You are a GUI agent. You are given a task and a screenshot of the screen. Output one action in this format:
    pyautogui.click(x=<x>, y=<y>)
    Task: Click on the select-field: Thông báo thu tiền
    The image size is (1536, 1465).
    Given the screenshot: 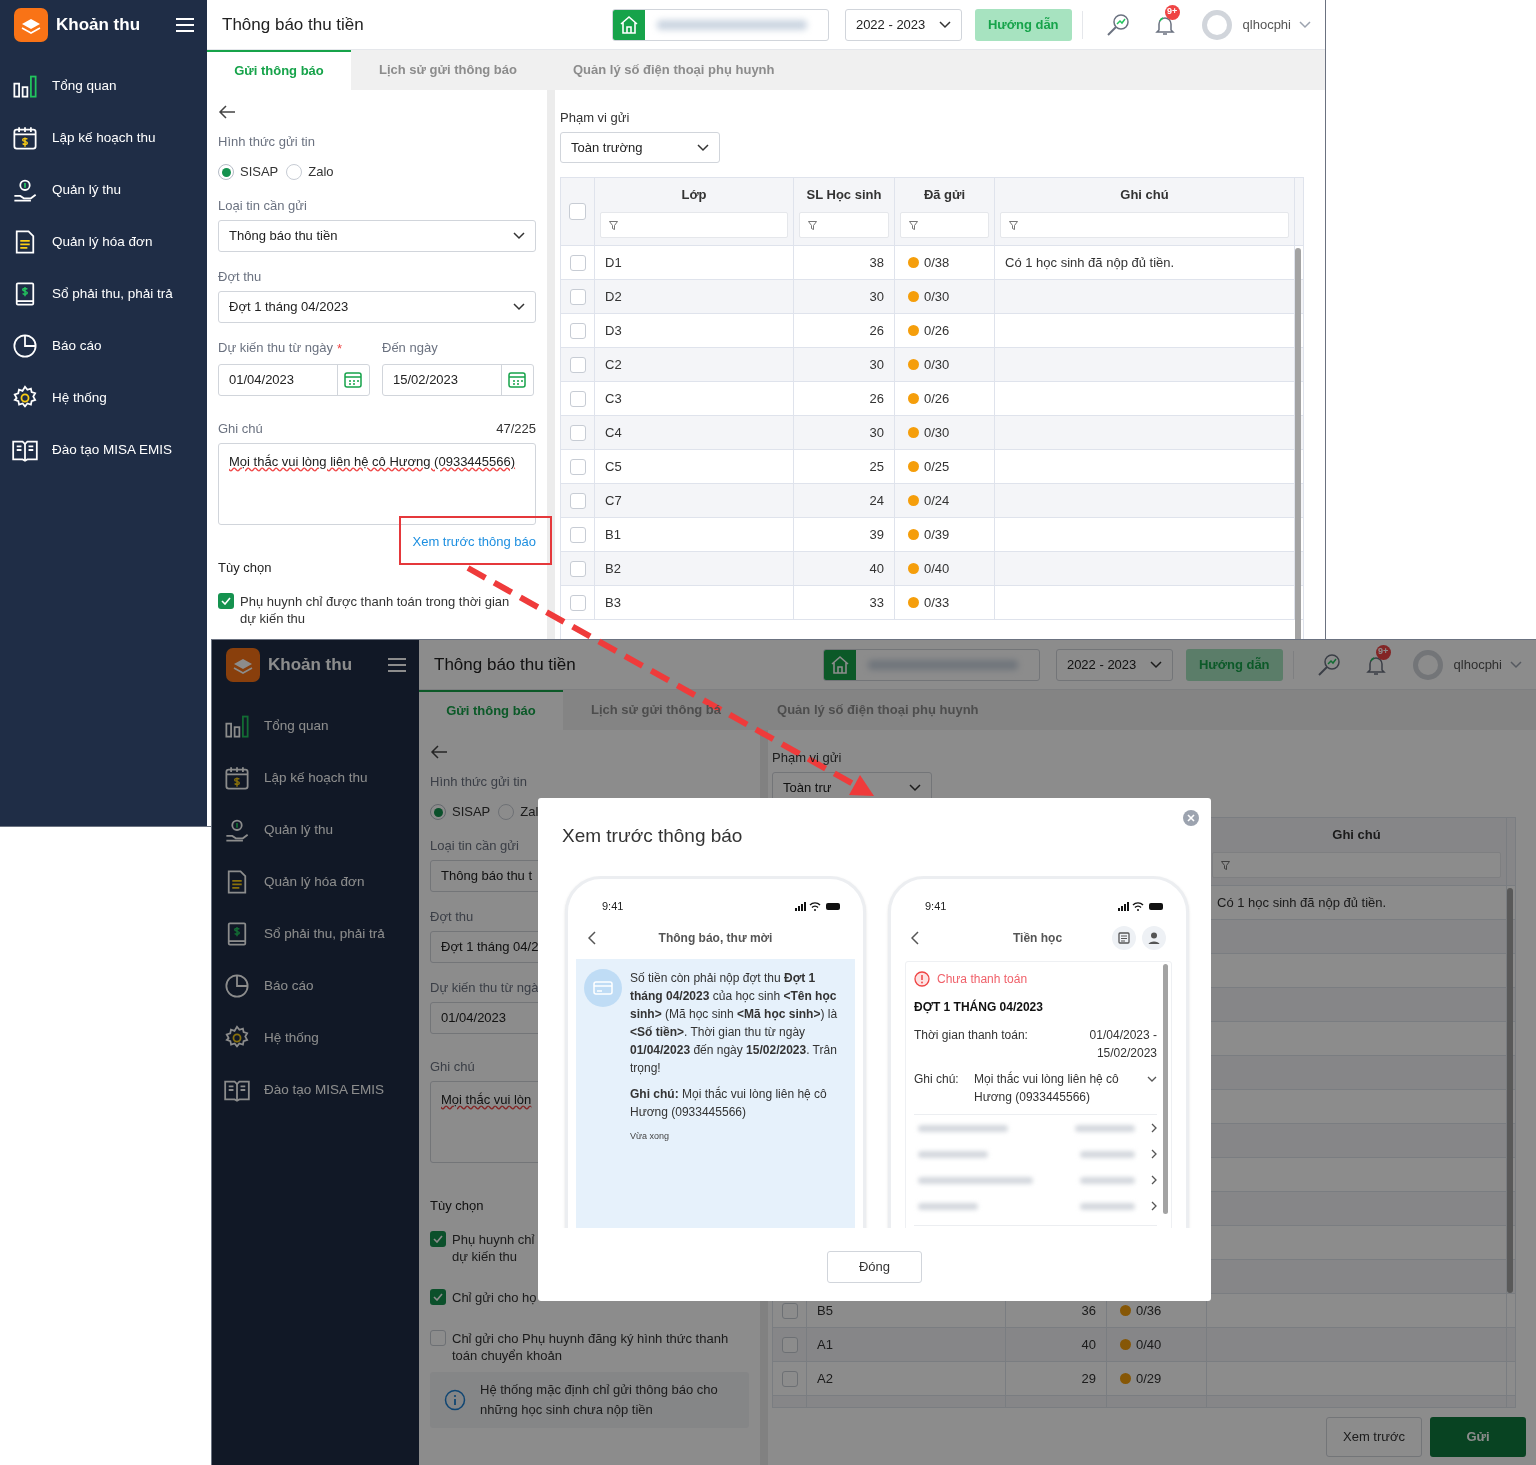 What is the action you would take?
    pyautogui.click(x=377, y=236)
    